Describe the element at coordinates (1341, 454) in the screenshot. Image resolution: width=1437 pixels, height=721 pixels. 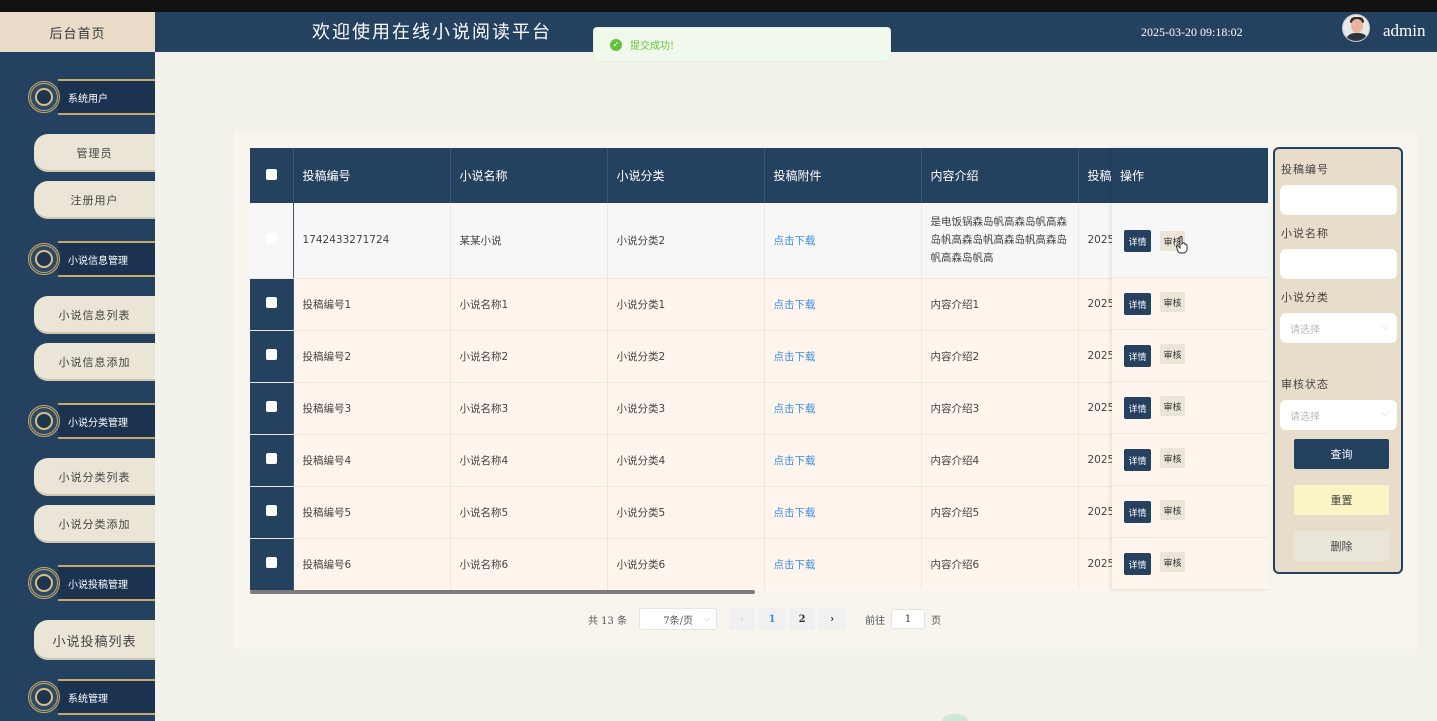
I see `query-button: 查询` at that location.